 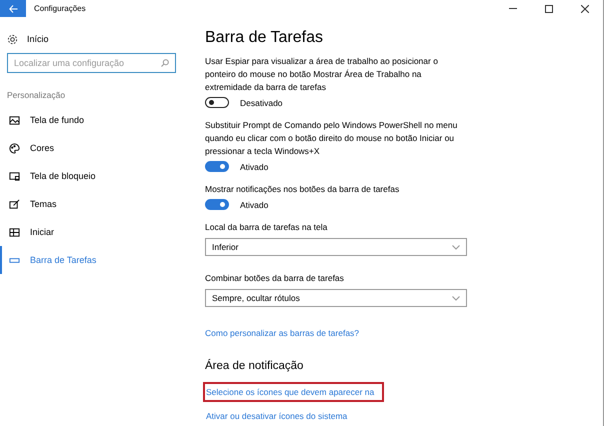 I want to click on back-arrow-icon, so click(x=13, y=8).